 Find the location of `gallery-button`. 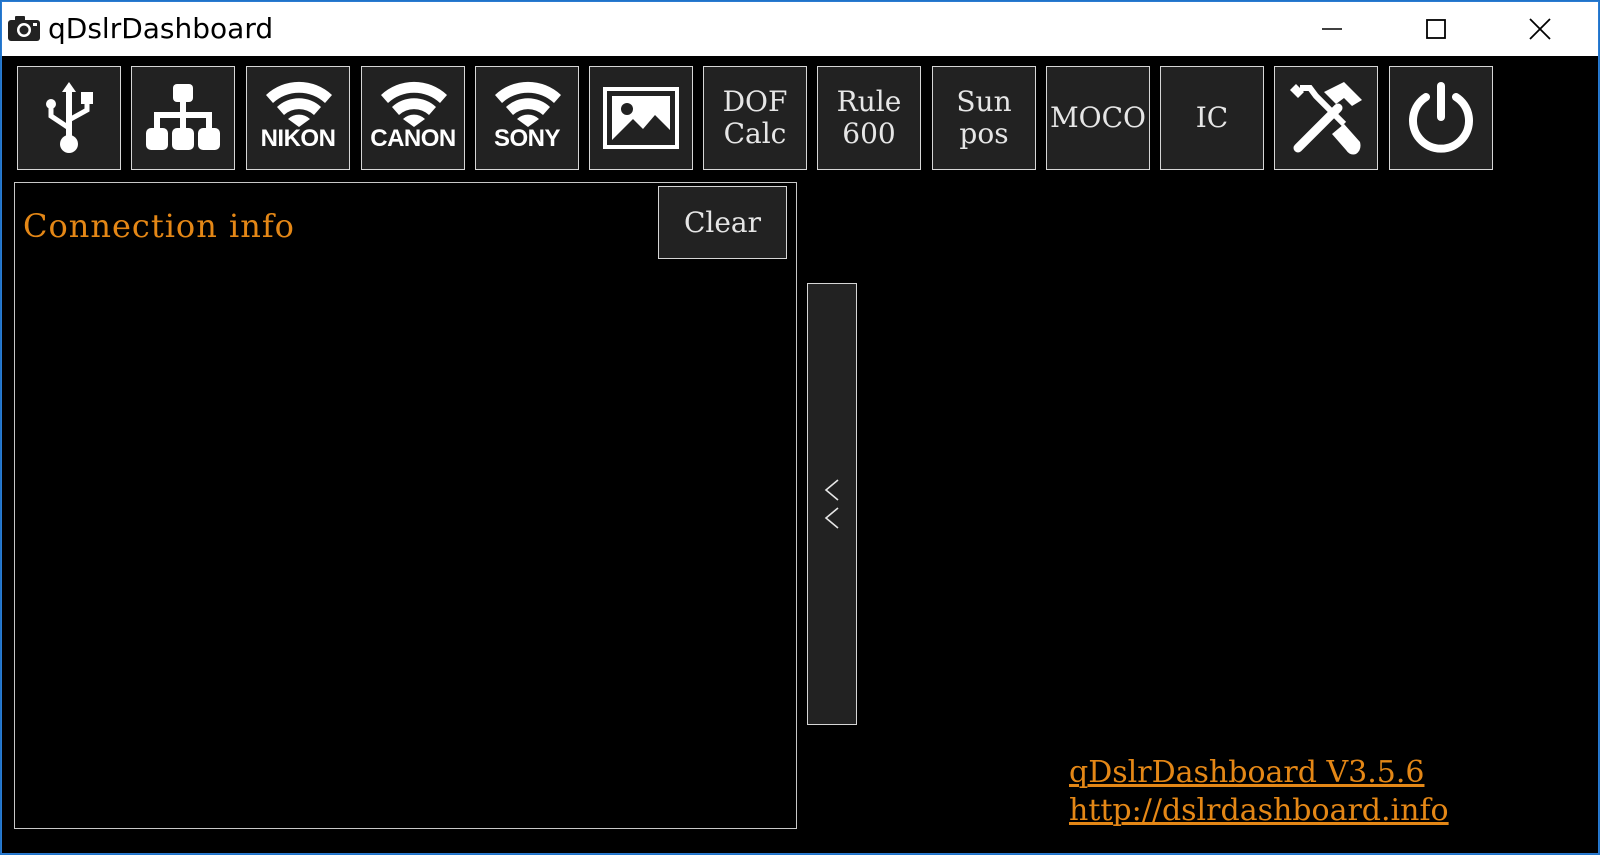

gallery-button is located at coordinates (641, 118).